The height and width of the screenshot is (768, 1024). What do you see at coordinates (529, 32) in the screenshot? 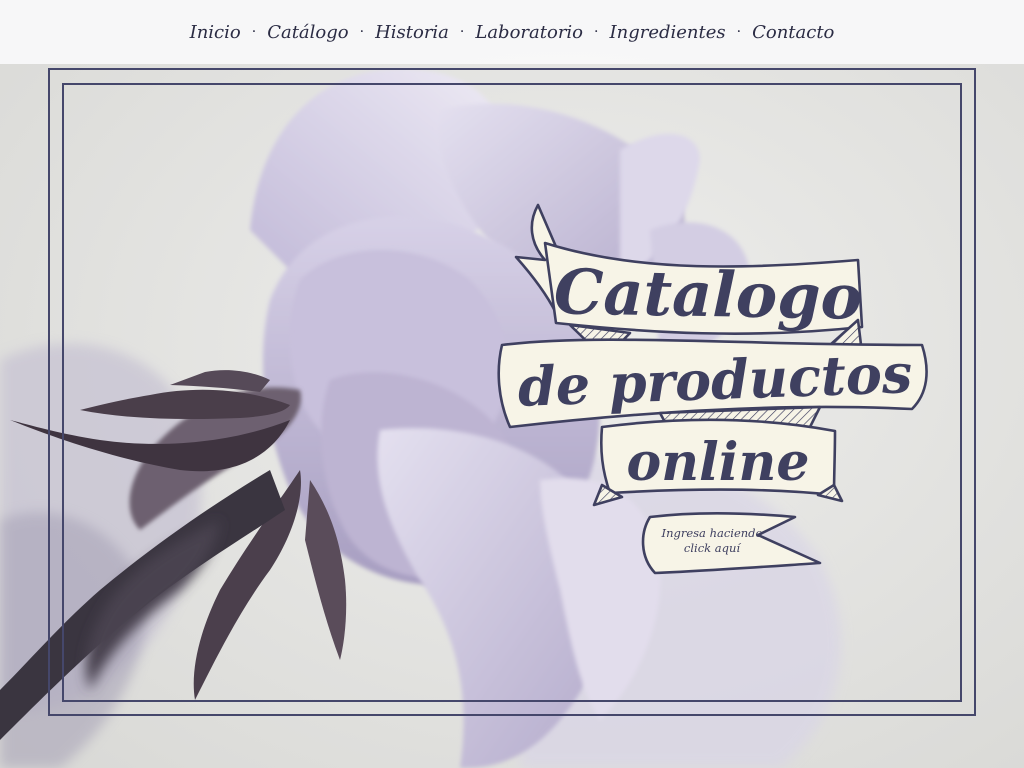
I see `nav-link-laboratorio: Laboratorio` at bounding box center [529, 32].